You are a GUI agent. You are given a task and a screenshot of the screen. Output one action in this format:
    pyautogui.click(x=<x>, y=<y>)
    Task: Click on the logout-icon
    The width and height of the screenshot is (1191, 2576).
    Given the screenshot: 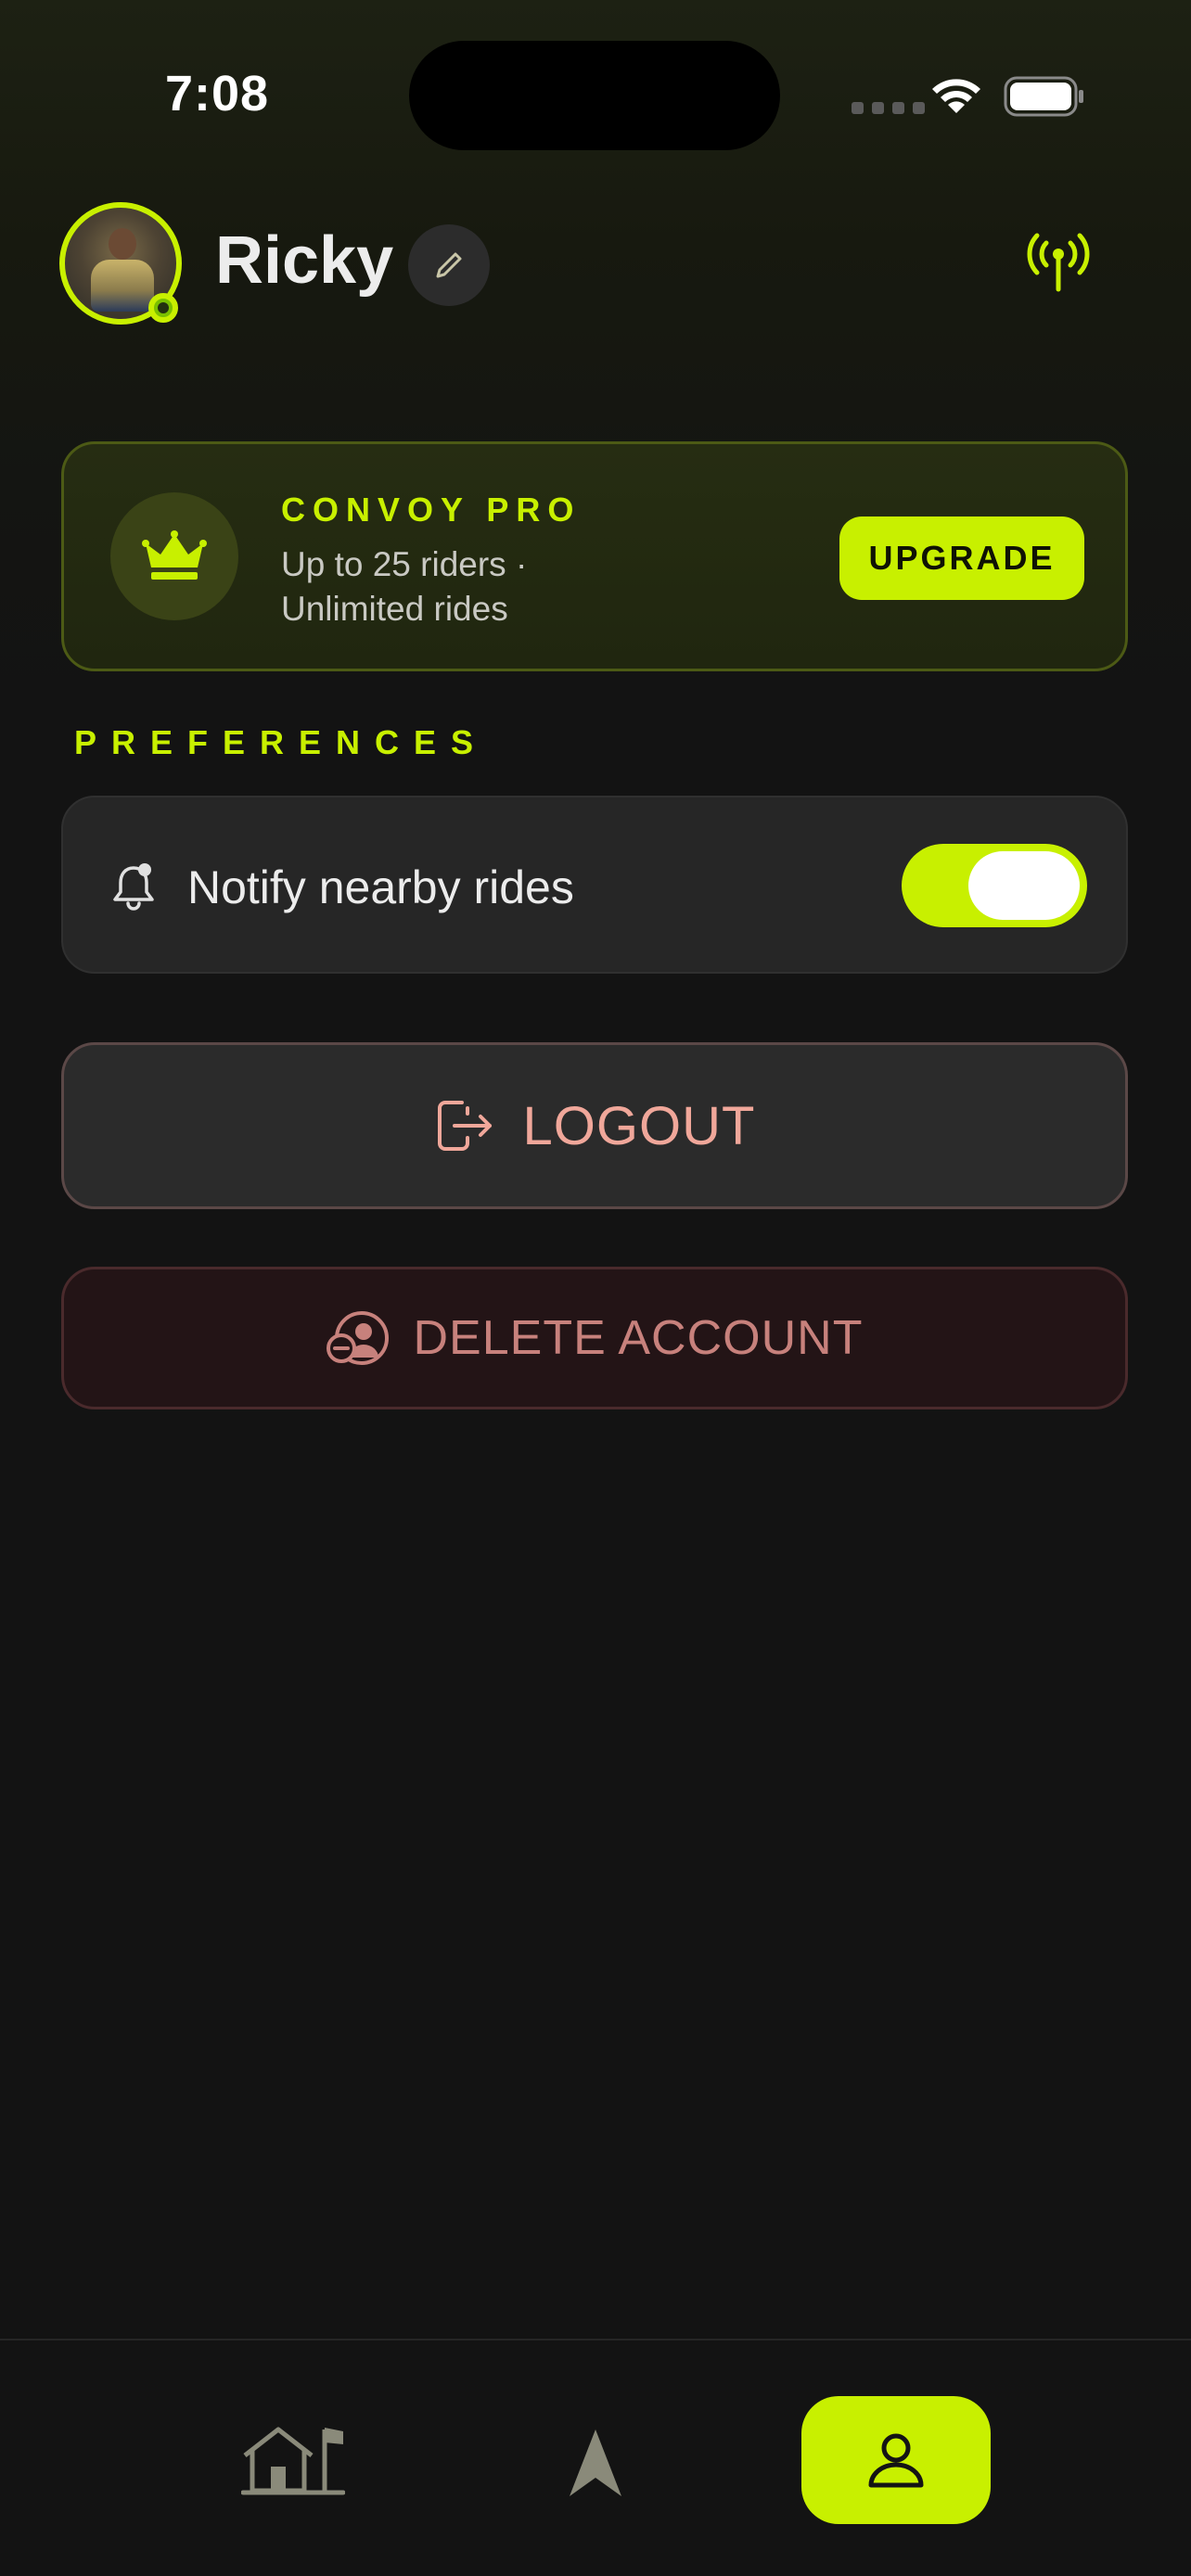 What is the action you would take?
    pyautogui.click(x=464, y=1126)
    